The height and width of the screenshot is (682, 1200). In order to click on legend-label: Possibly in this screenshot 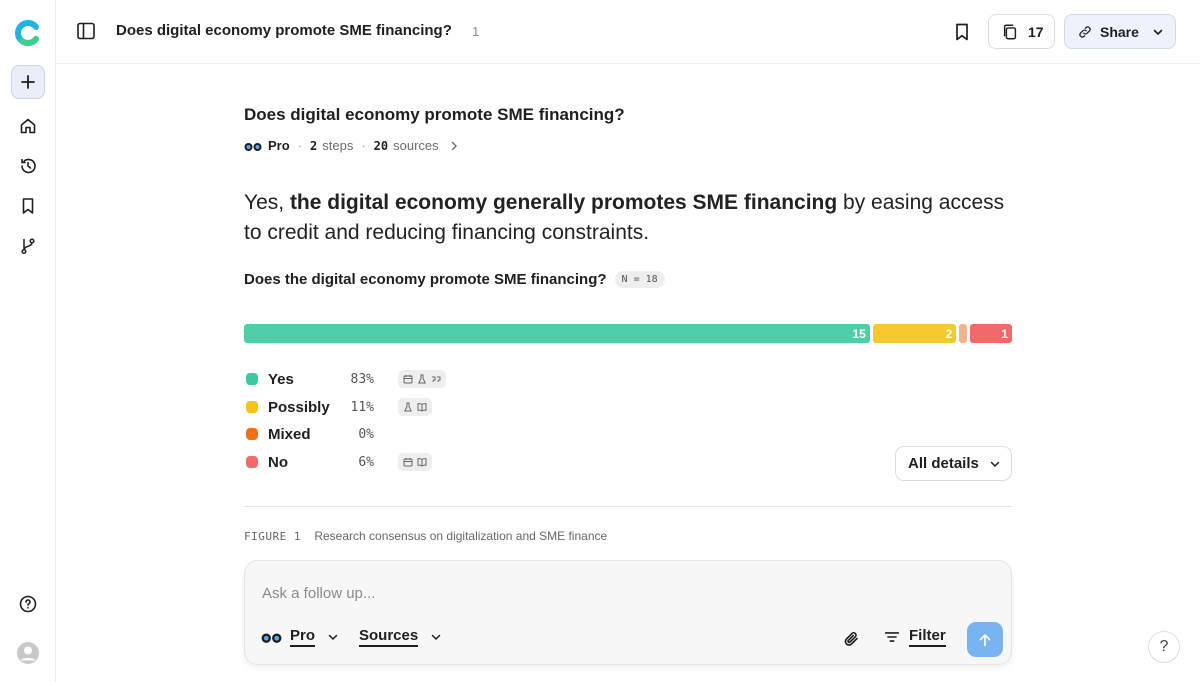, I will do `click(299, 407)`.